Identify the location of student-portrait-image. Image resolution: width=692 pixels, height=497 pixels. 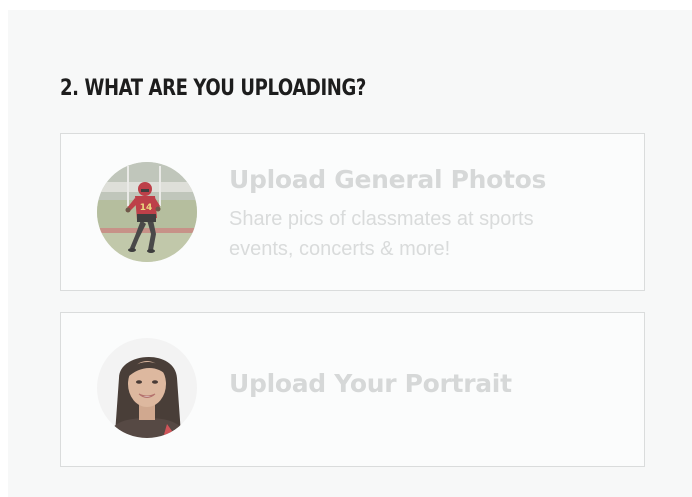
(147, 388).